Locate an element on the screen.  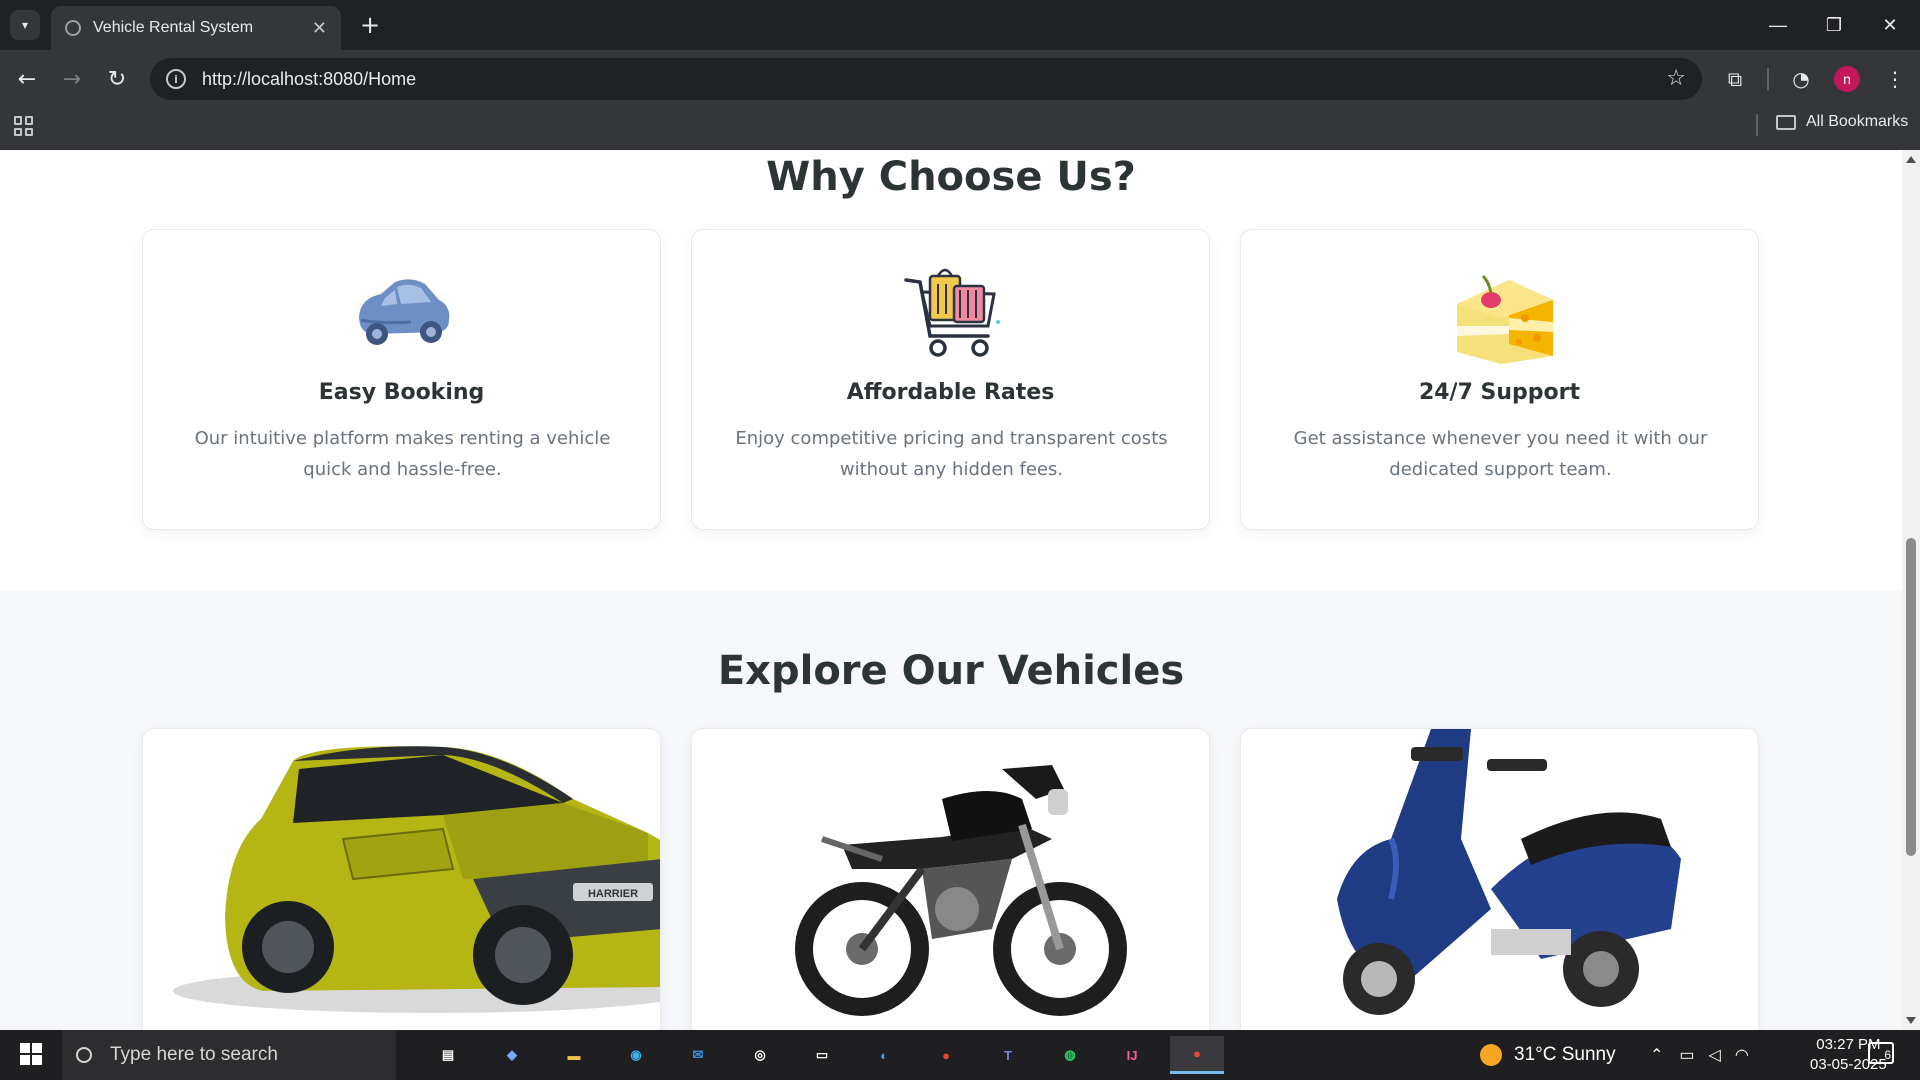
toolbar-divider is located at coordinates (1768, 79).